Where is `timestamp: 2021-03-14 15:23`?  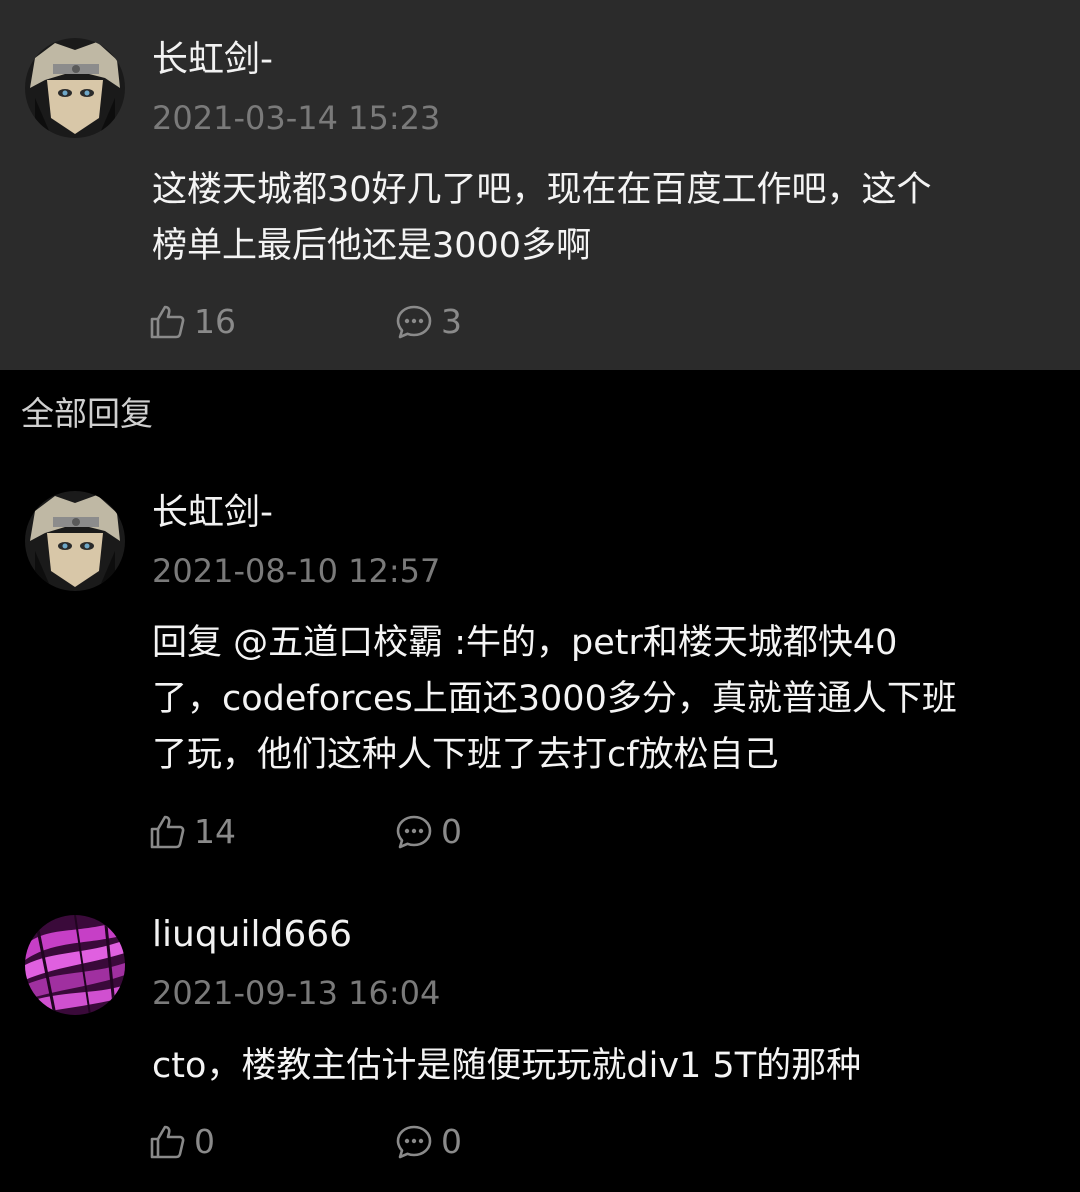 timestamp: 2021-03-14 15:23 is located at coordinates (296, 118).